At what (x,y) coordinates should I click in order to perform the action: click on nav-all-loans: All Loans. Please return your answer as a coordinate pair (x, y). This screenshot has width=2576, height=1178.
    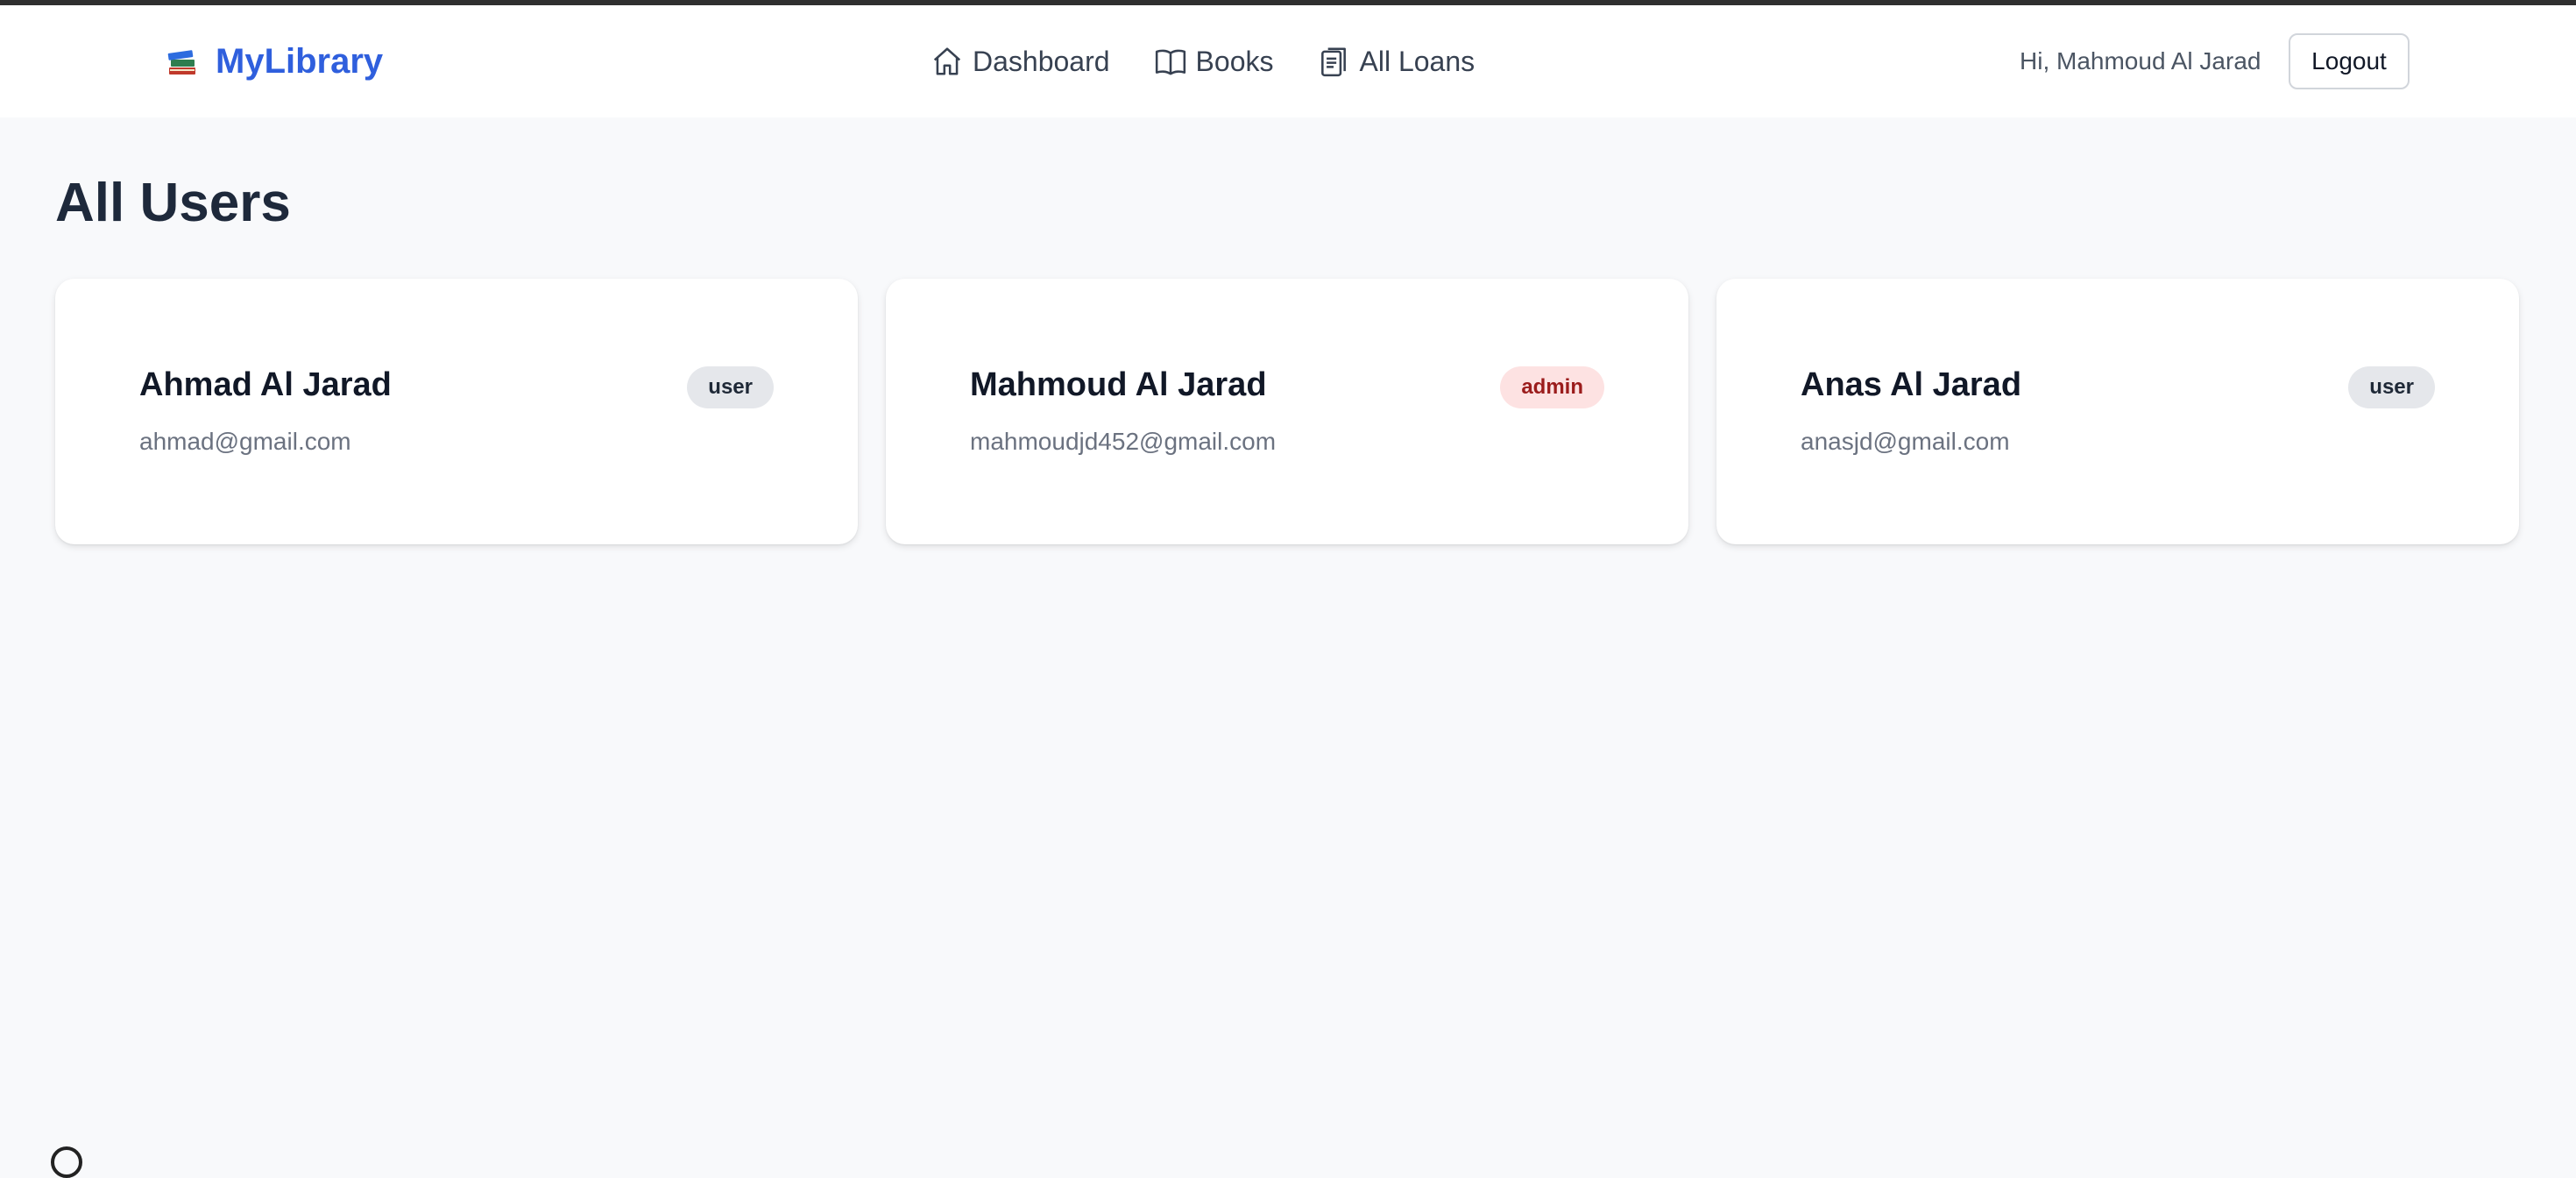
    Looking at the image, I should click on (1396, 62).